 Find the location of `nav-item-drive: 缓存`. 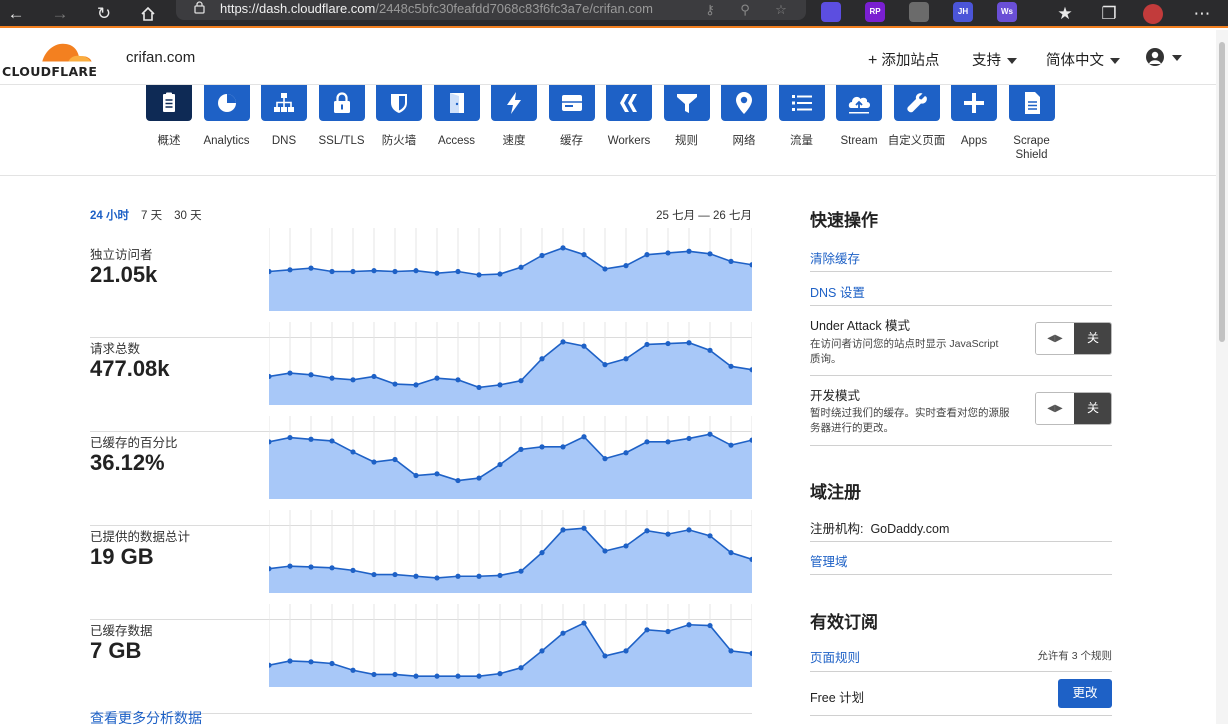

nav-item-drive: 缓存 is located at coordinates (572, 116).